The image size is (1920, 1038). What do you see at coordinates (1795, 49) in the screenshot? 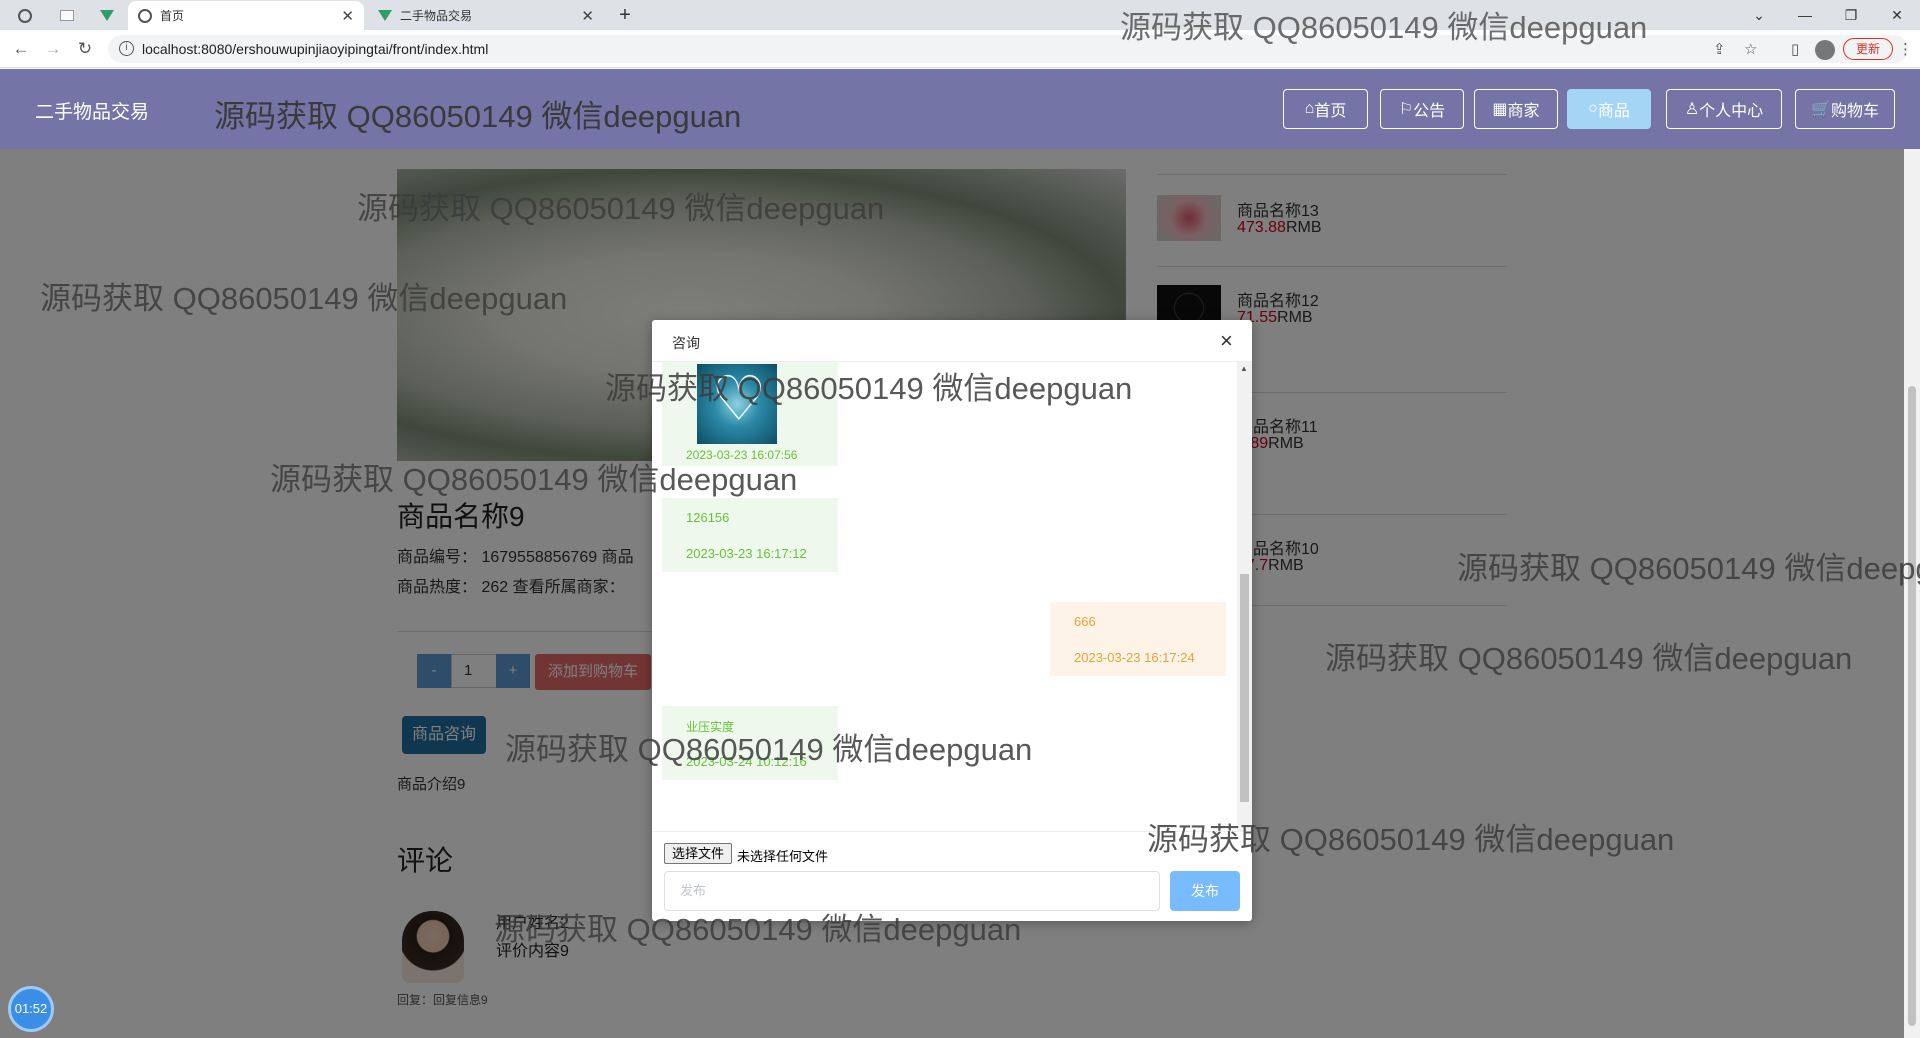
I see `sidepanel-icon: ▯` at bounding box center [1795, 49].